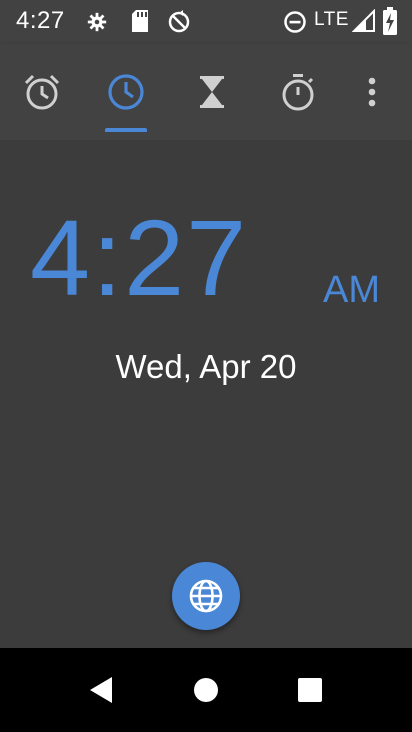  I want to click on alarm-icon, so click(42, 92).